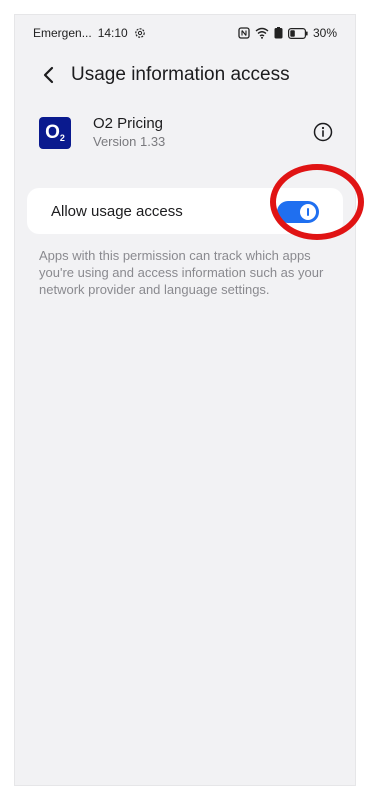 The width and height of the screenshot is (370, 800). I want to click on chevron-left-icon, so click(48, 75).